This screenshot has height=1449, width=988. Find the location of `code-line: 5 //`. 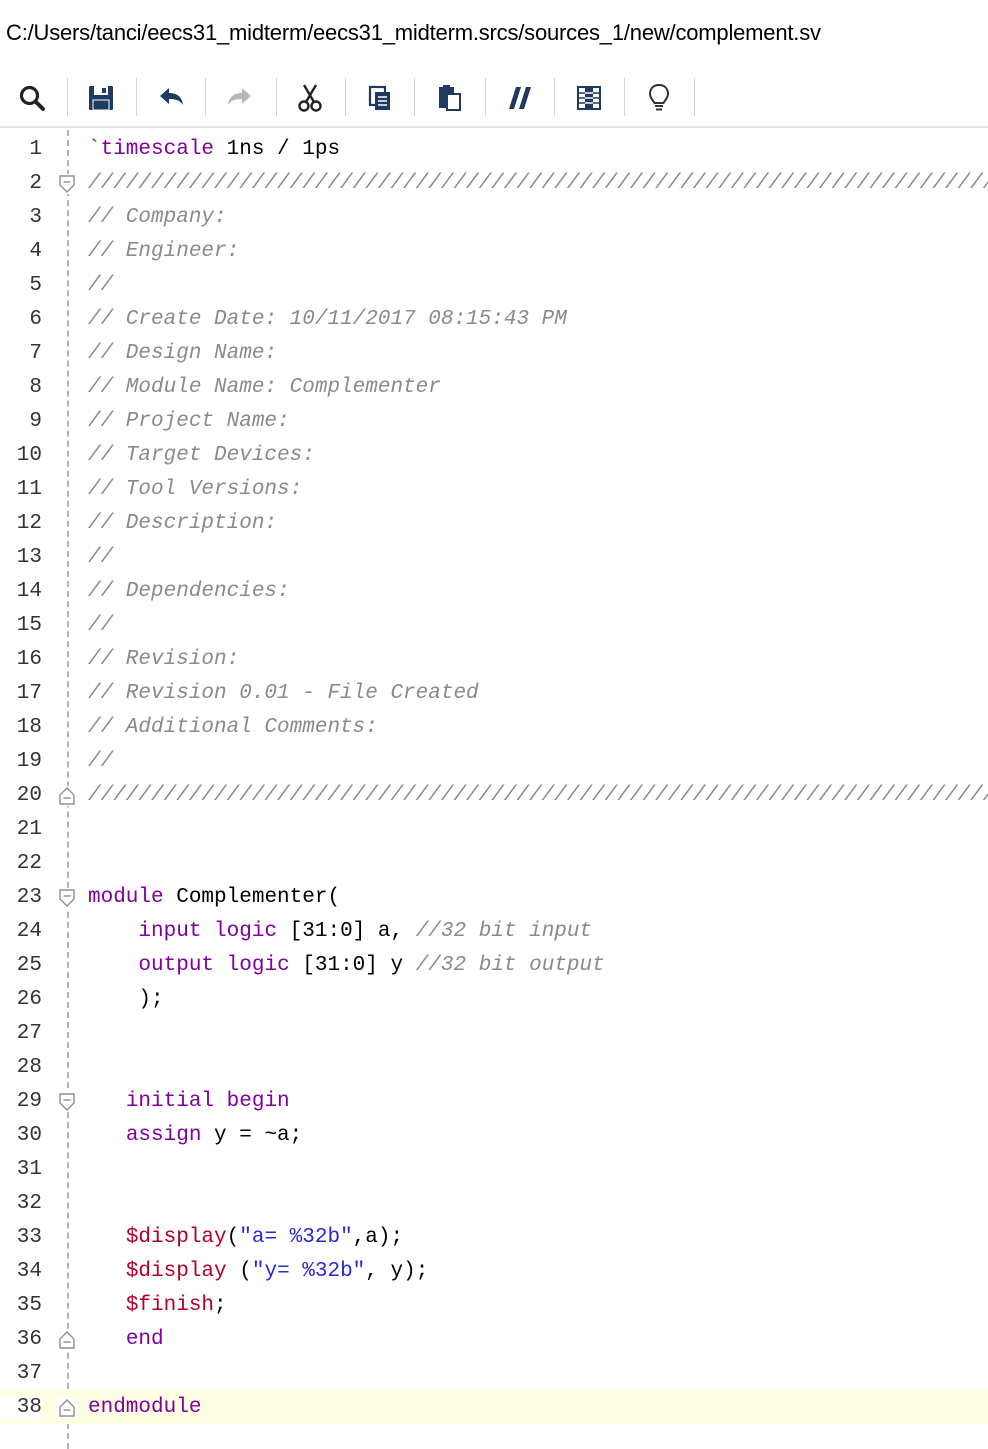

code-line: 5 // is located at coordinates (494, 285).